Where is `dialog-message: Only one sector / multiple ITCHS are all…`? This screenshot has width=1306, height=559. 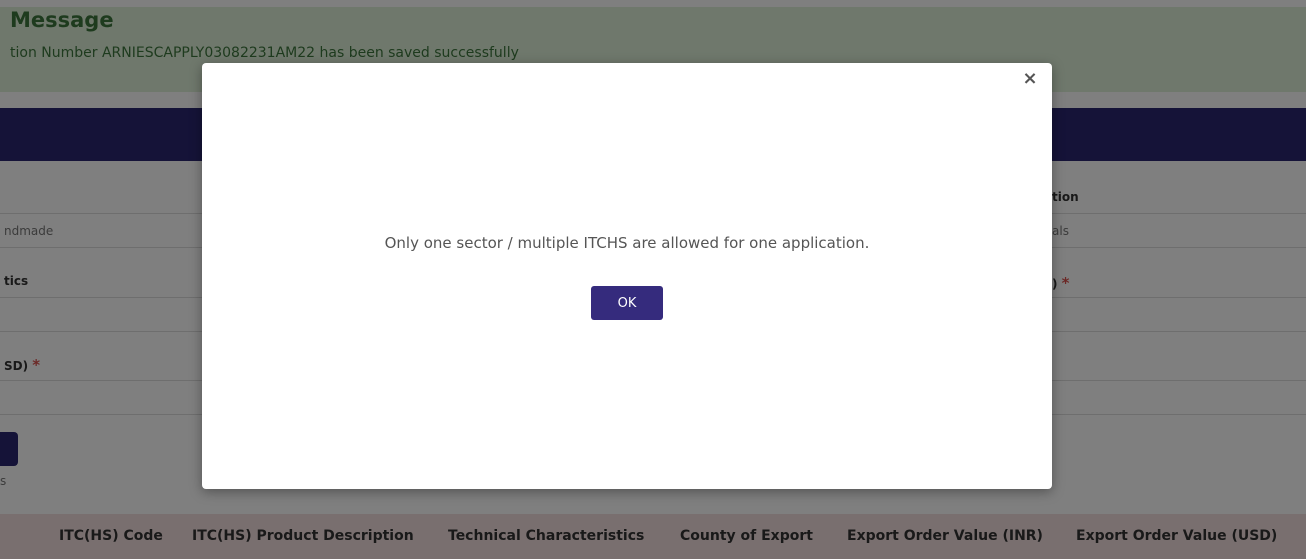 dialog-message: Only one sector / multiple ITCHS are all… is located at coordinates (627, 243).